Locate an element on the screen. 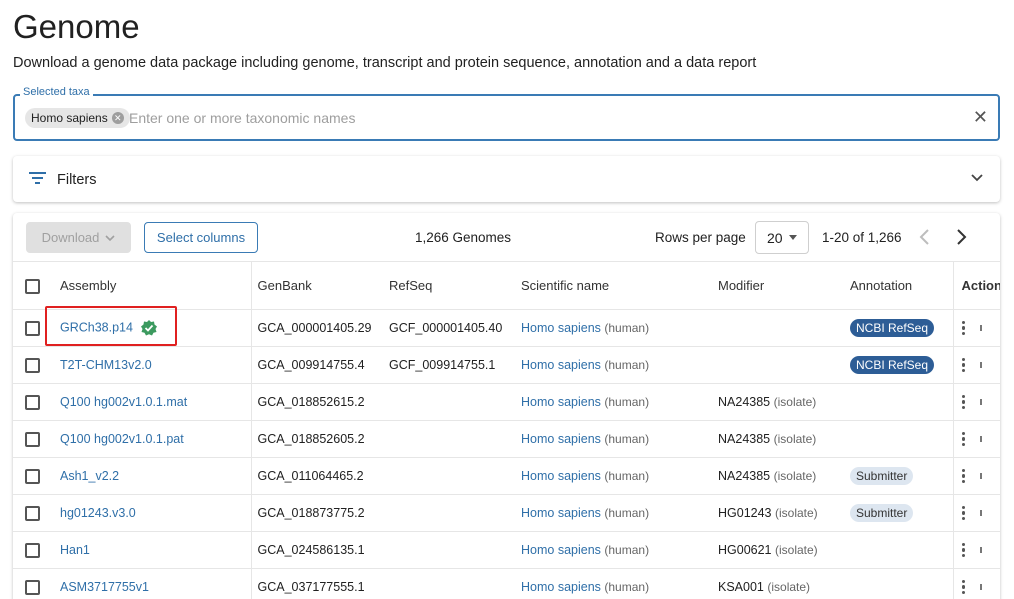  header-scientific-name: Scientific name is located at coordinates (612, 285).